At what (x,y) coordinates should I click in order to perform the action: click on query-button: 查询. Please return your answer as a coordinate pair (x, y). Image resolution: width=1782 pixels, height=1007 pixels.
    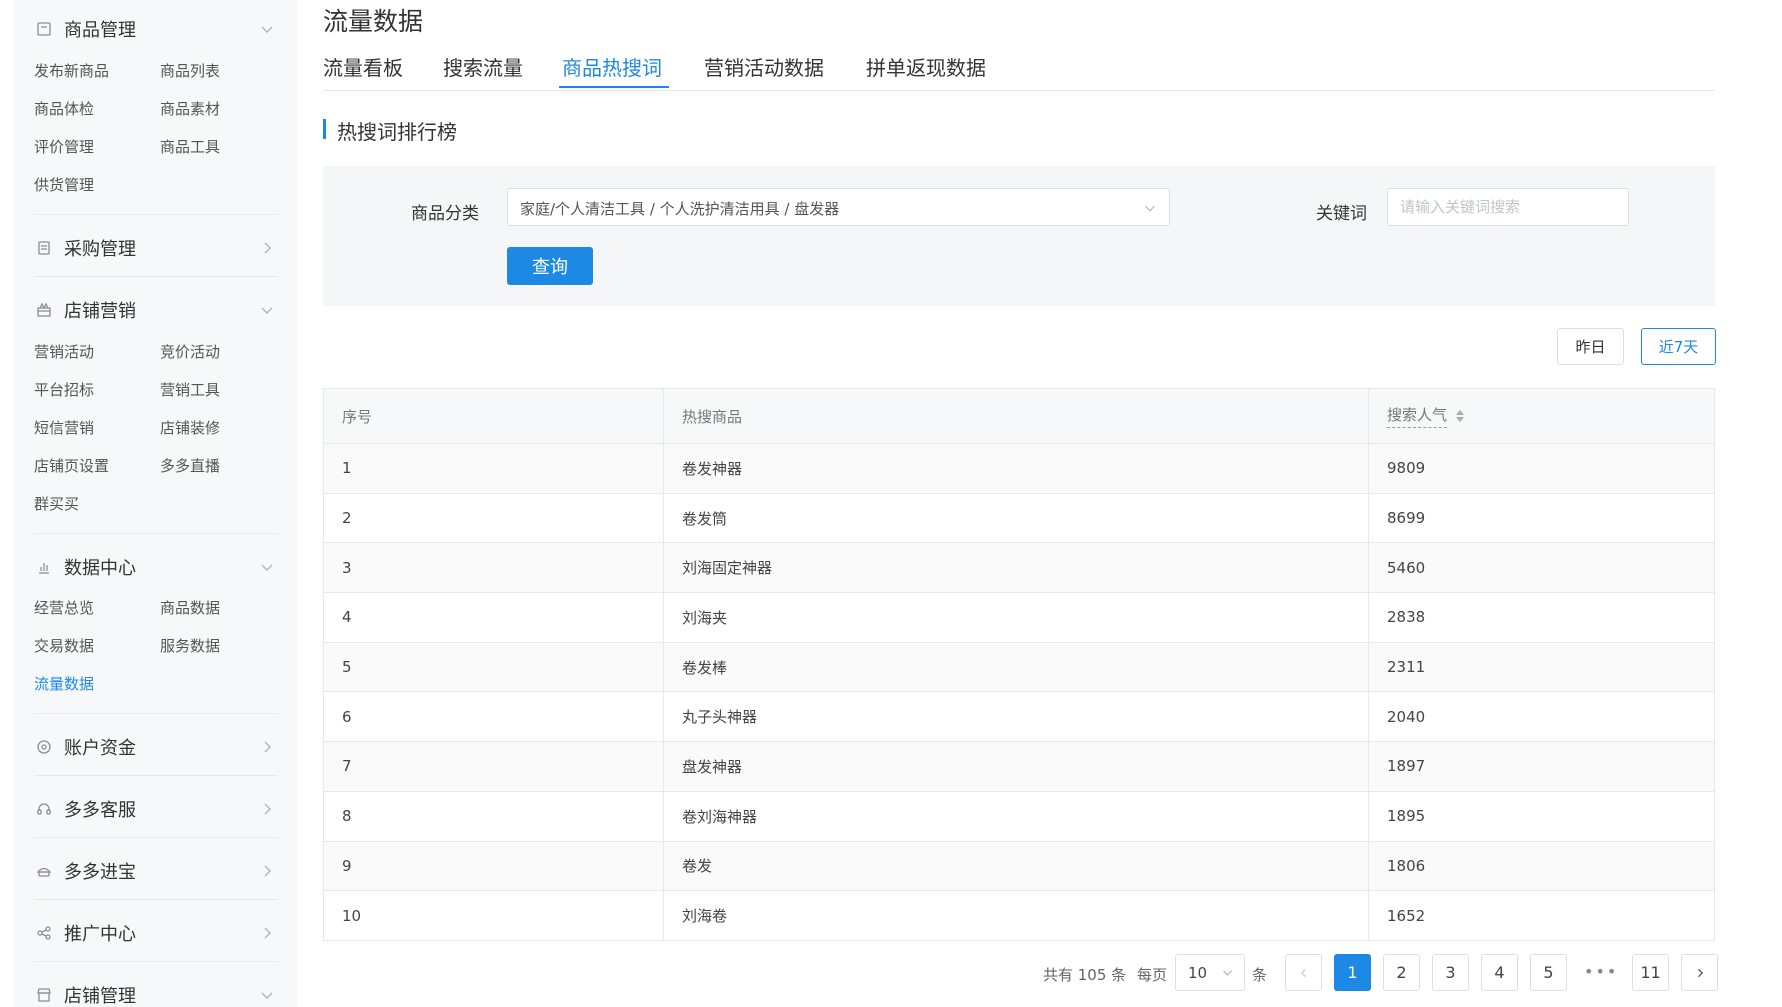
    Looking at the image, I should click on (550, 266).